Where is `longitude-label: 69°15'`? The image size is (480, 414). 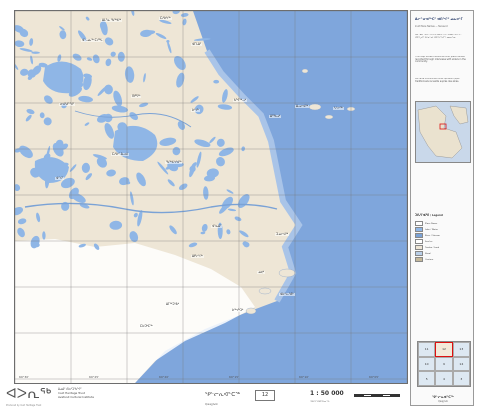
longitude-label: 69°15' is located at coordinates (234, 377).